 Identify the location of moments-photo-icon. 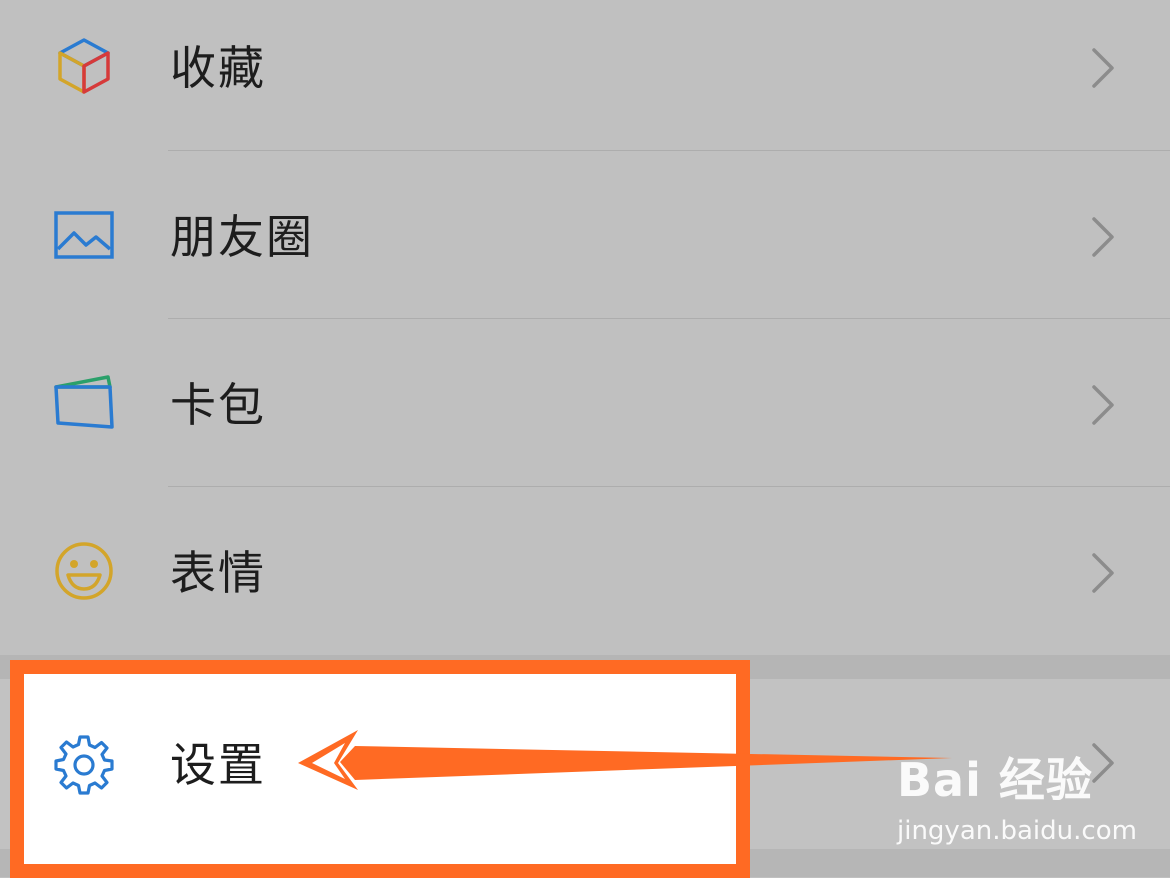
(84, 235).